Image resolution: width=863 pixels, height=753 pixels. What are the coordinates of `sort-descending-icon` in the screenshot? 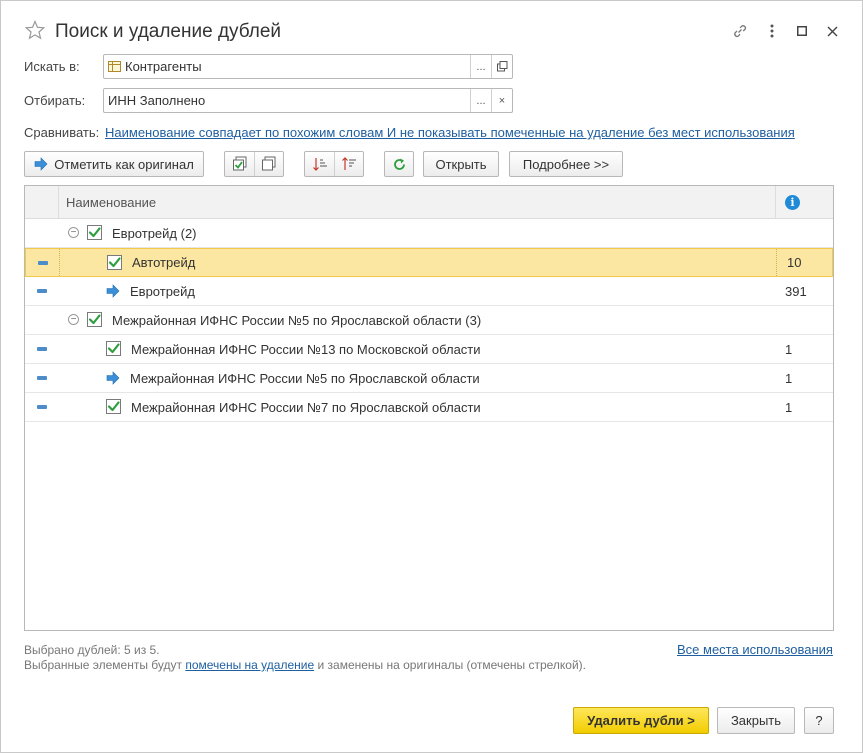 It's located at (349, 163).